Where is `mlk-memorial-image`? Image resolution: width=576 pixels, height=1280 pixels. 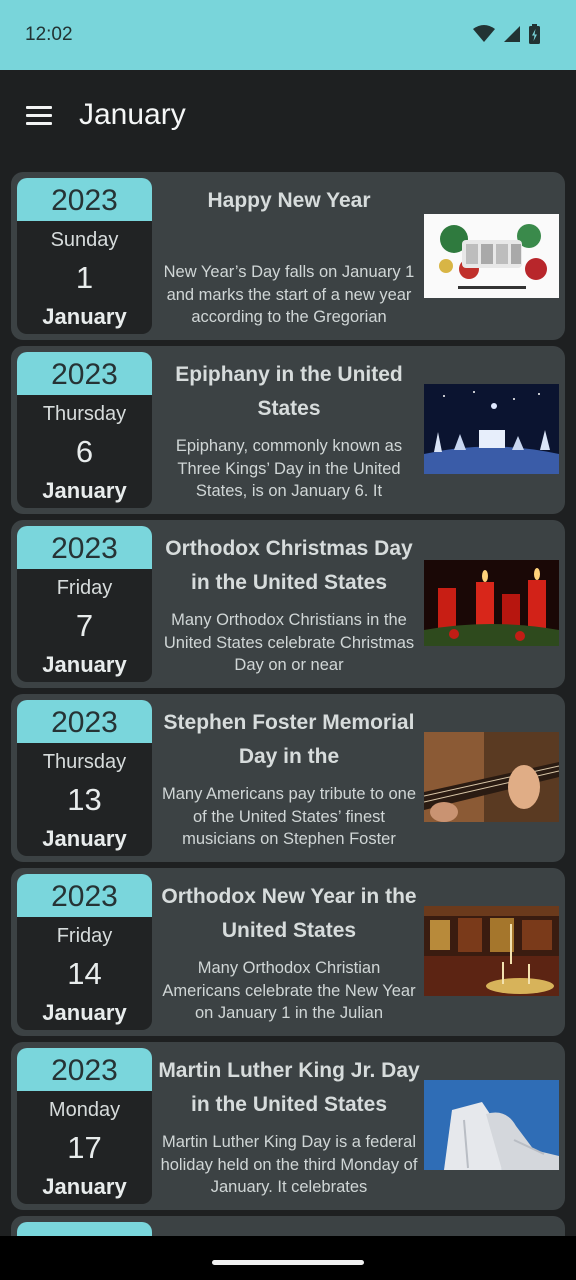
mlk-memorial-image is located at coordinates (491, 1125).